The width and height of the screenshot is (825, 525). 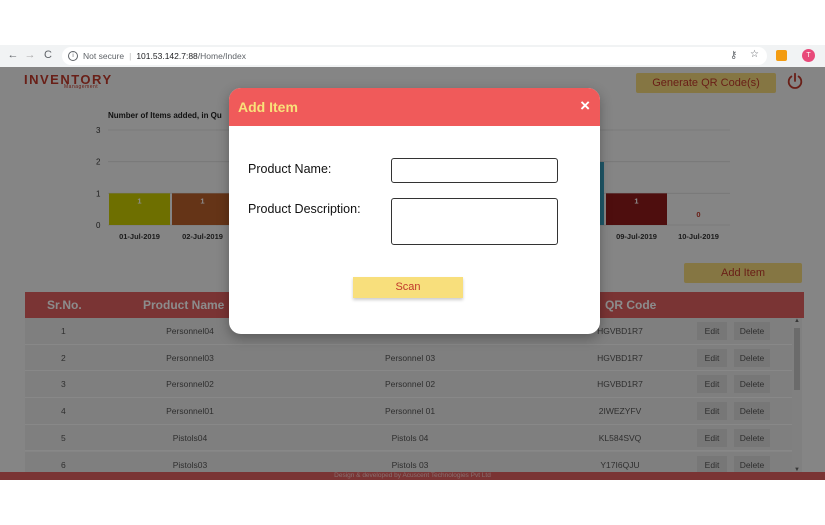 What do you see at coordinates (808, 55) in the screenshot?
I see `profile-avatar: T` at bounding box center [808, 55].